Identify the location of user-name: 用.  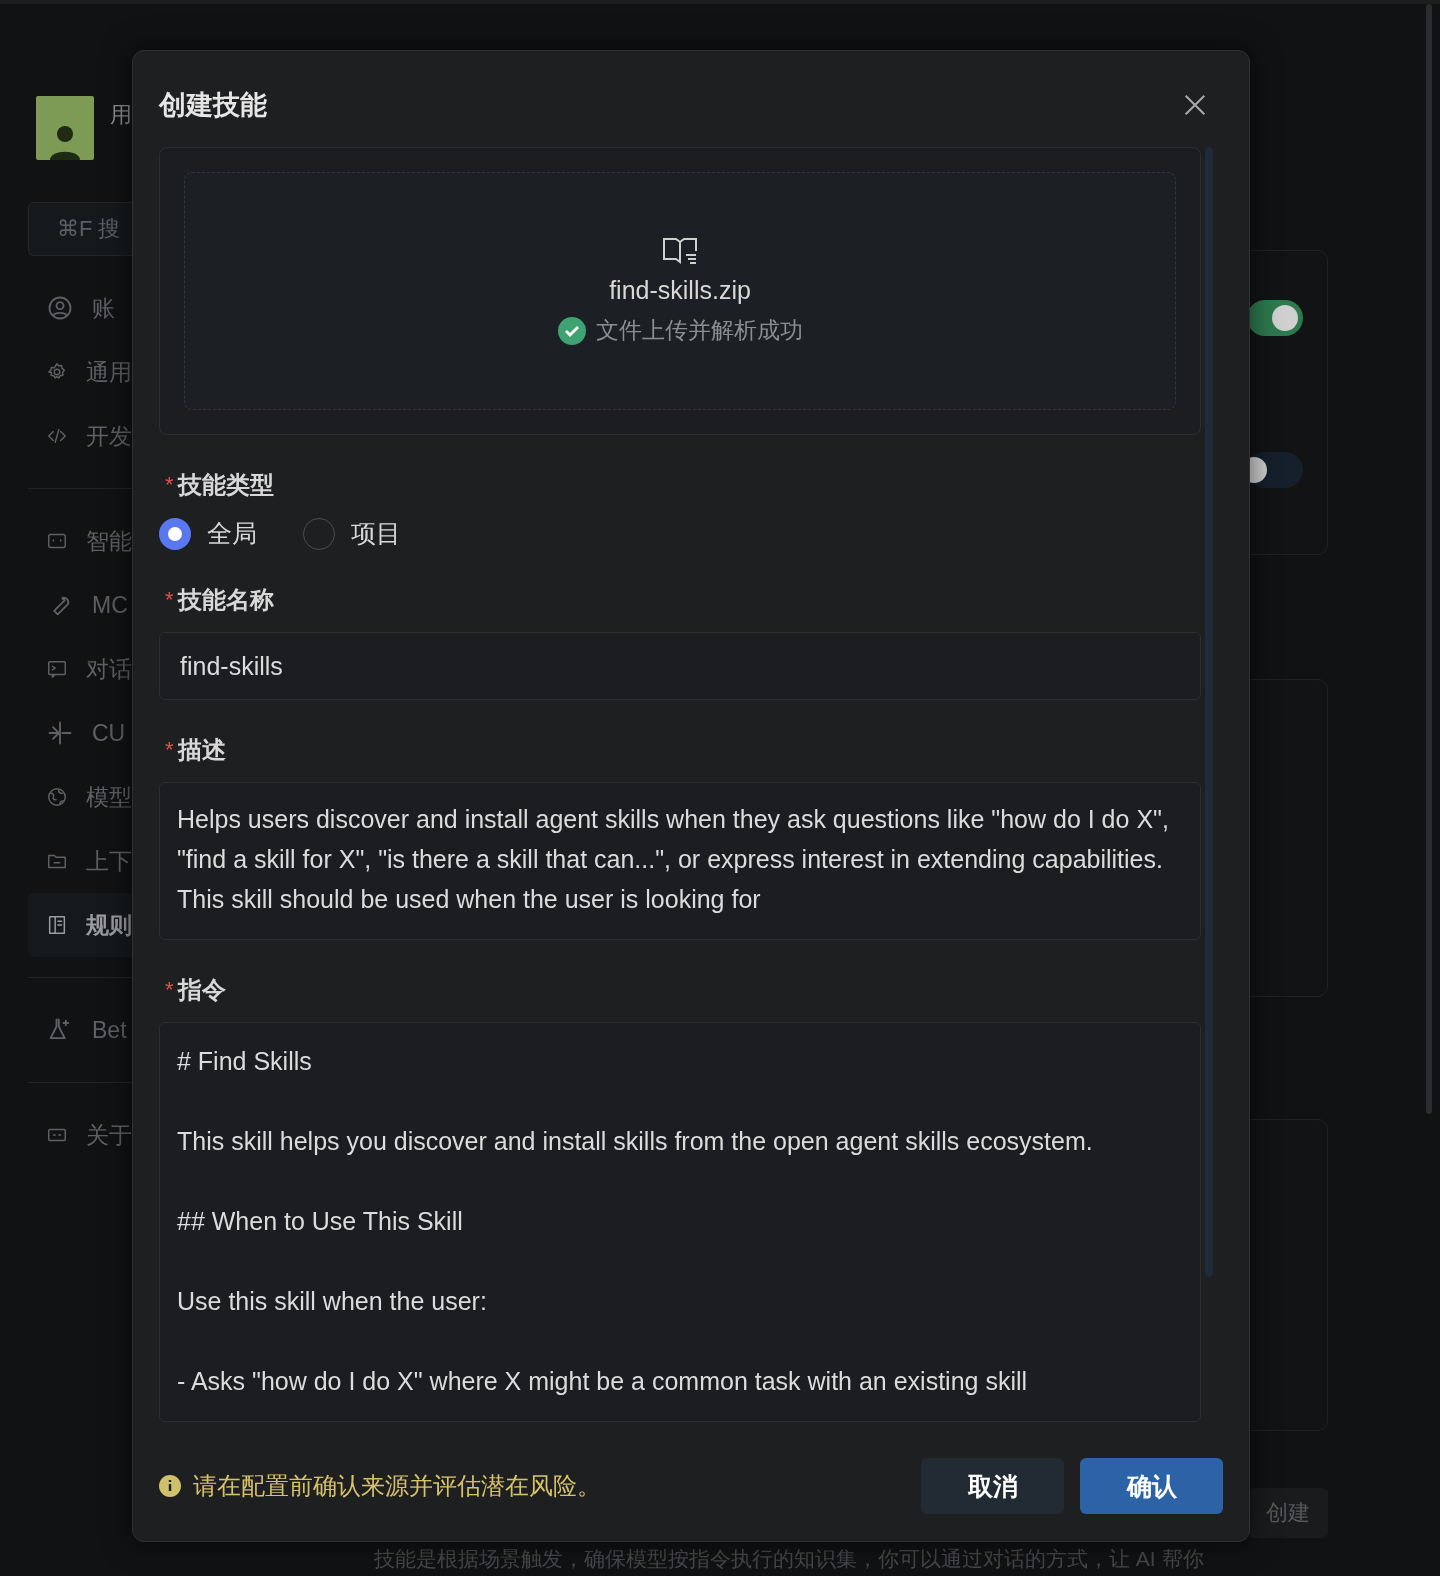
(121, 115).